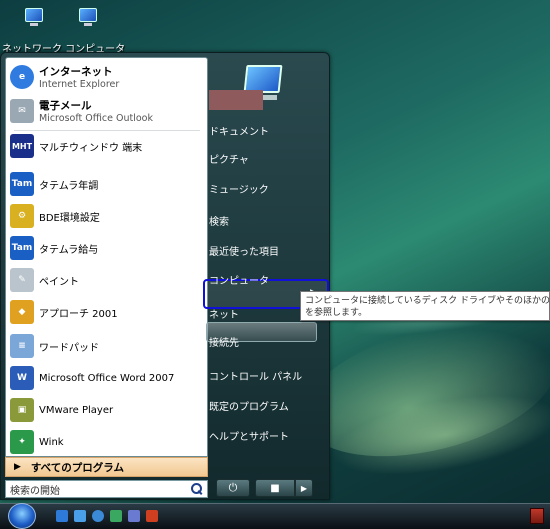 Image resolution: width=550 pixels, height=529 pixels. Describe the element at coordinates (69, 250) in the screenshot. I see `program-label: タテムラ給与` at that location.